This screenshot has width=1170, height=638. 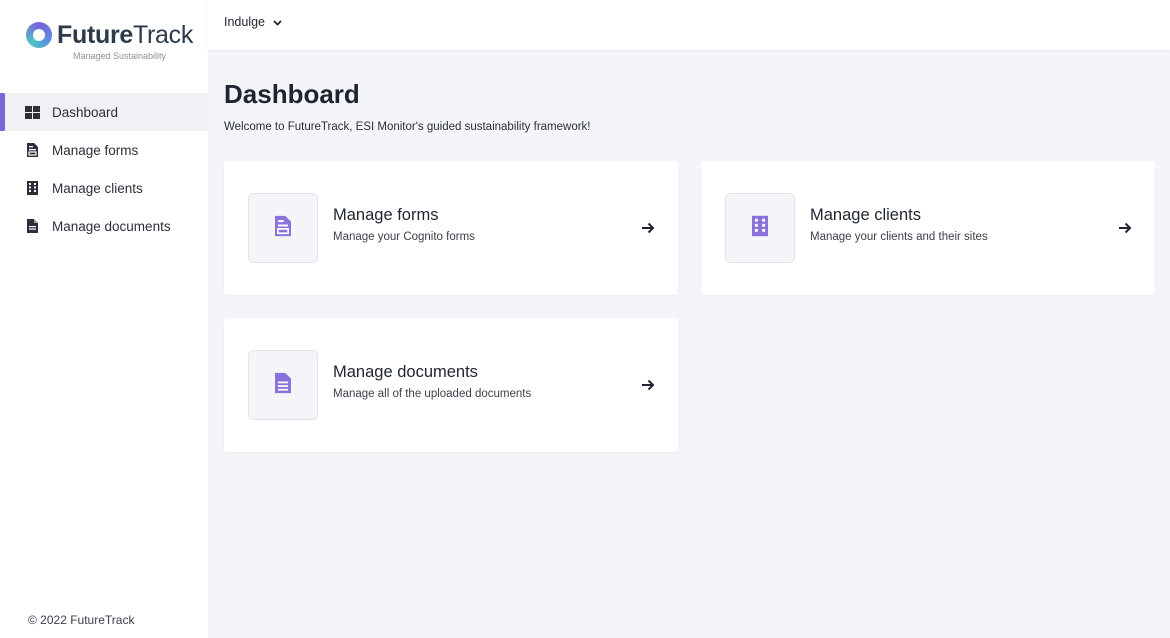 What do you see at coordinates (865, 215) in the screenshot?
I see `card-title: Manage clients` at bounding box center [865, 215].